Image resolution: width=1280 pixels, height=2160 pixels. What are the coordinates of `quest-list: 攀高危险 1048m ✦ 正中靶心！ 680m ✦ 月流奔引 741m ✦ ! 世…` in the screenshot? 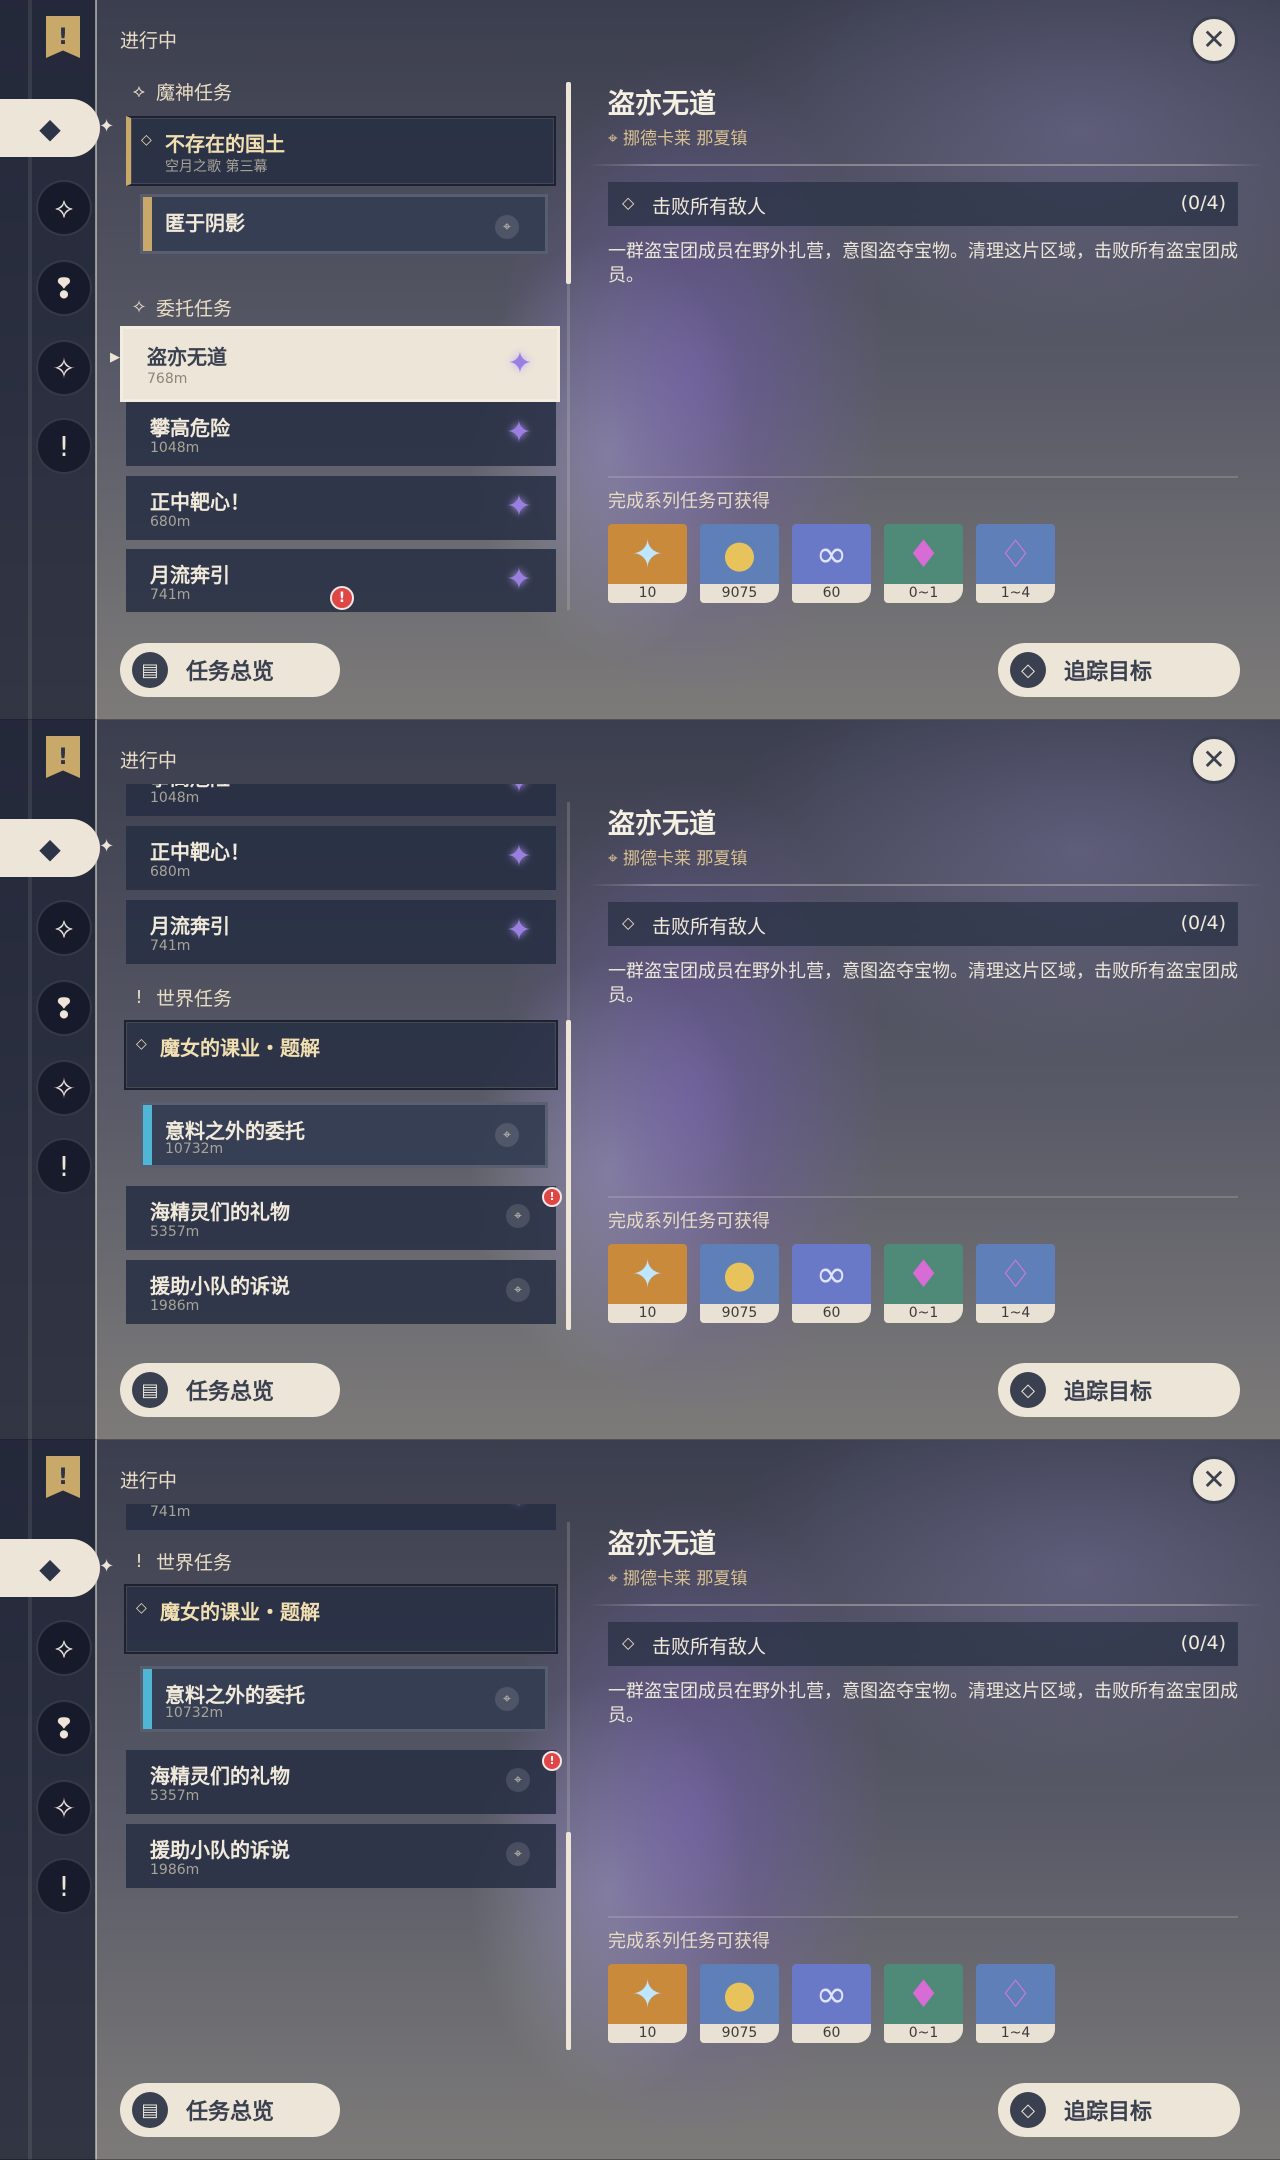 It's located at (340, 1054).